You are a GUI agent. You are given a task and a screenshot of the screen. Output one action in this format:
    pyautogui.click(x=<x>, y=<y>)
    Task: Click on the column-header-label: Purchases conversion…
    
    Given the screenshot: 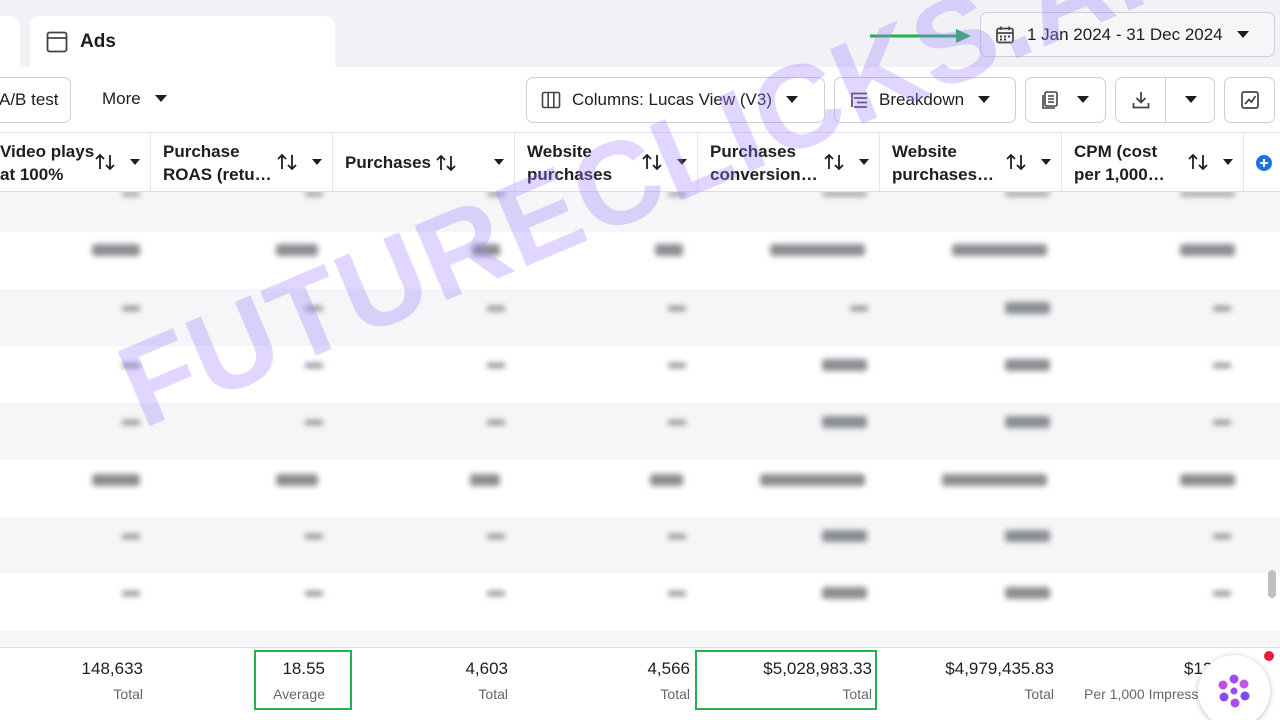 What is the action you would take?
    pyautogui.click(x=764, y=162)
    